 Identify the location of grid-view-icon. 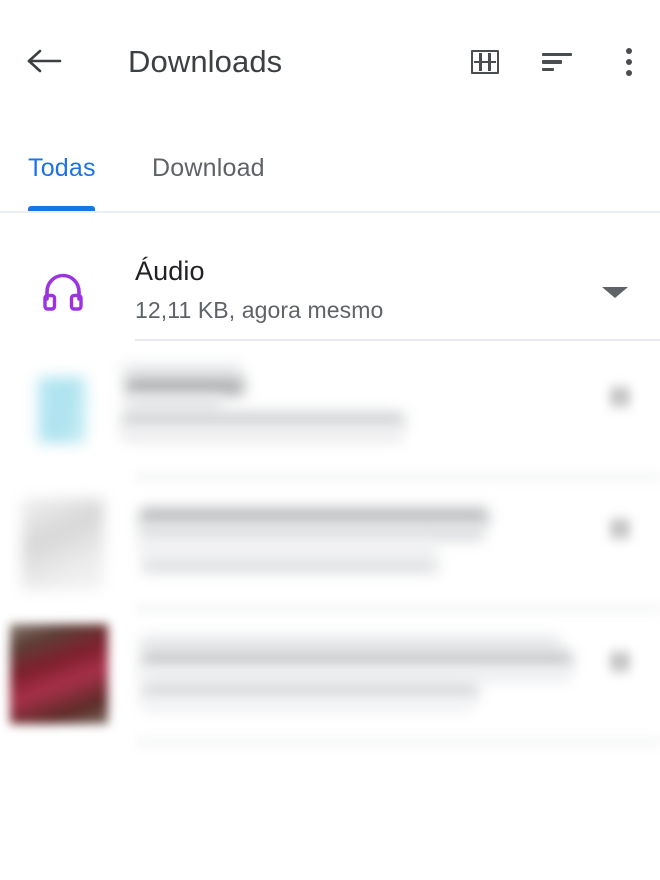
(485, 62).